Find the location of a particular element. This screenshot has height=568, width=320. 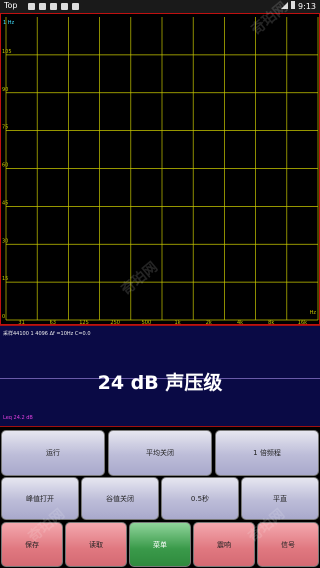

leq-value: Leq 24.2 dB is located at coordinates (18, 418).